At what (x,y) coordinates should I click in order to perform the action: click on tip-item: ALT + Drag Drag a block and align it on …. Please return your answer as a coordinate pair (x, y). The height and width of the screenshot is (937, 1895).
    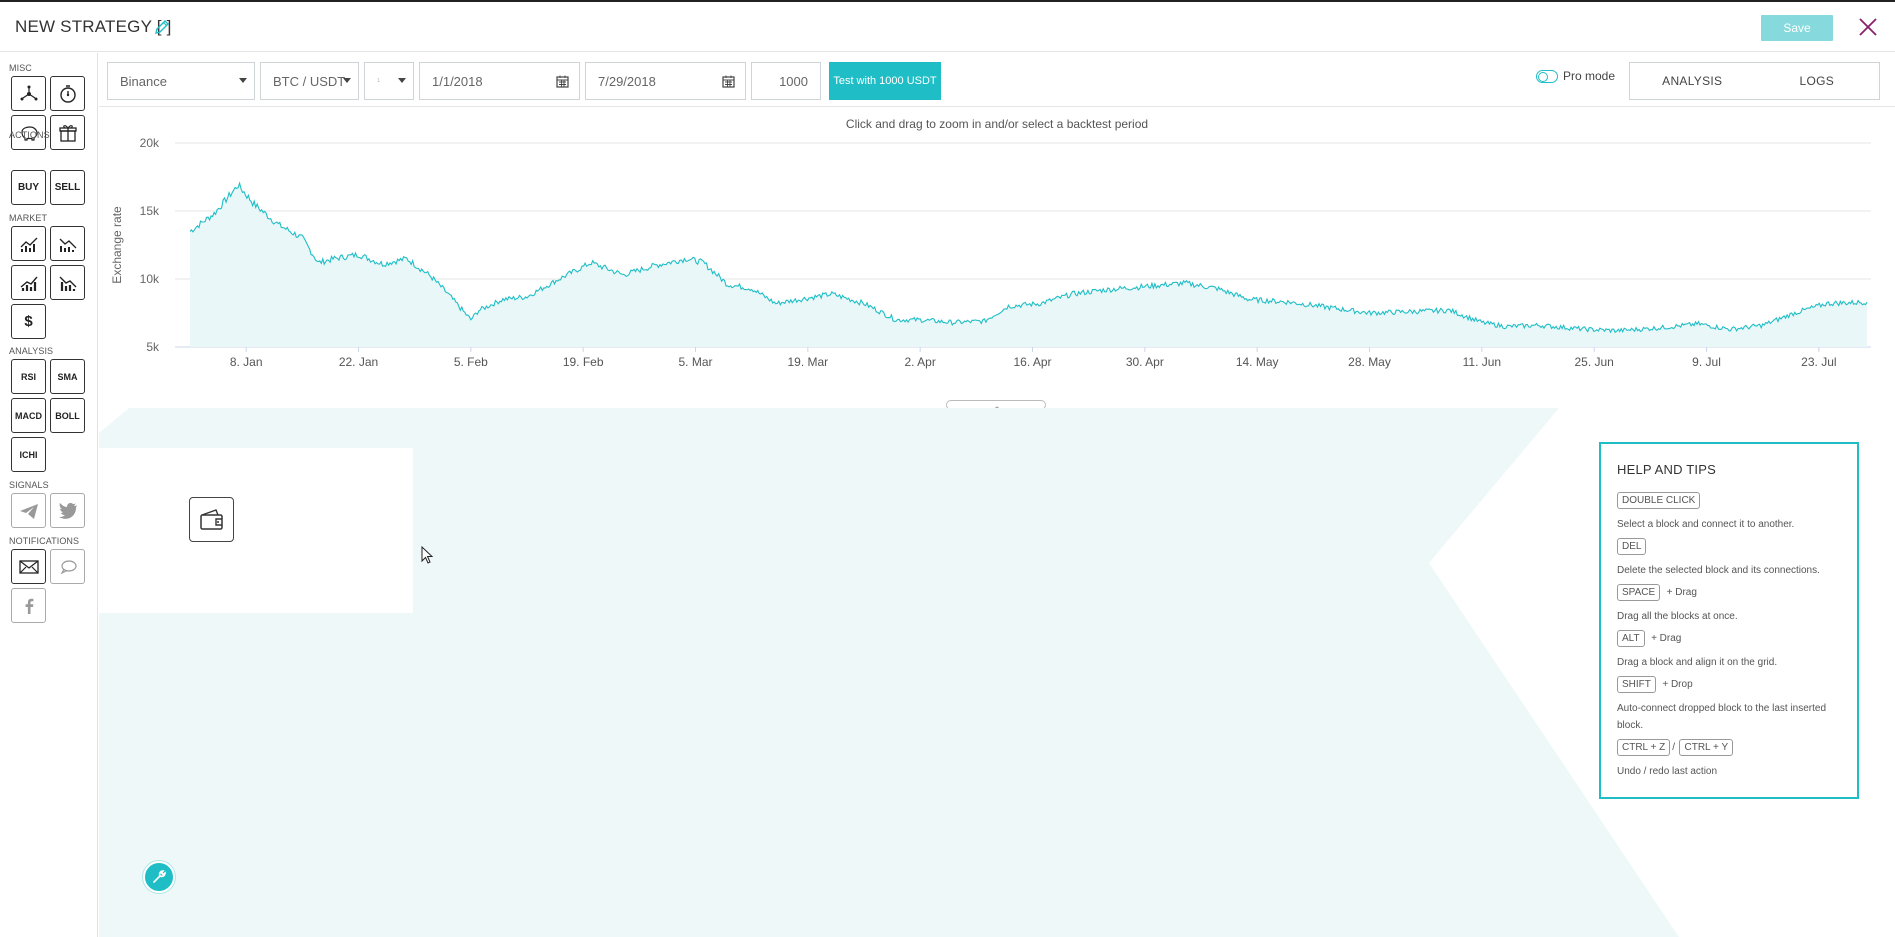
    Looking at the image, I should click on (1732, 649).